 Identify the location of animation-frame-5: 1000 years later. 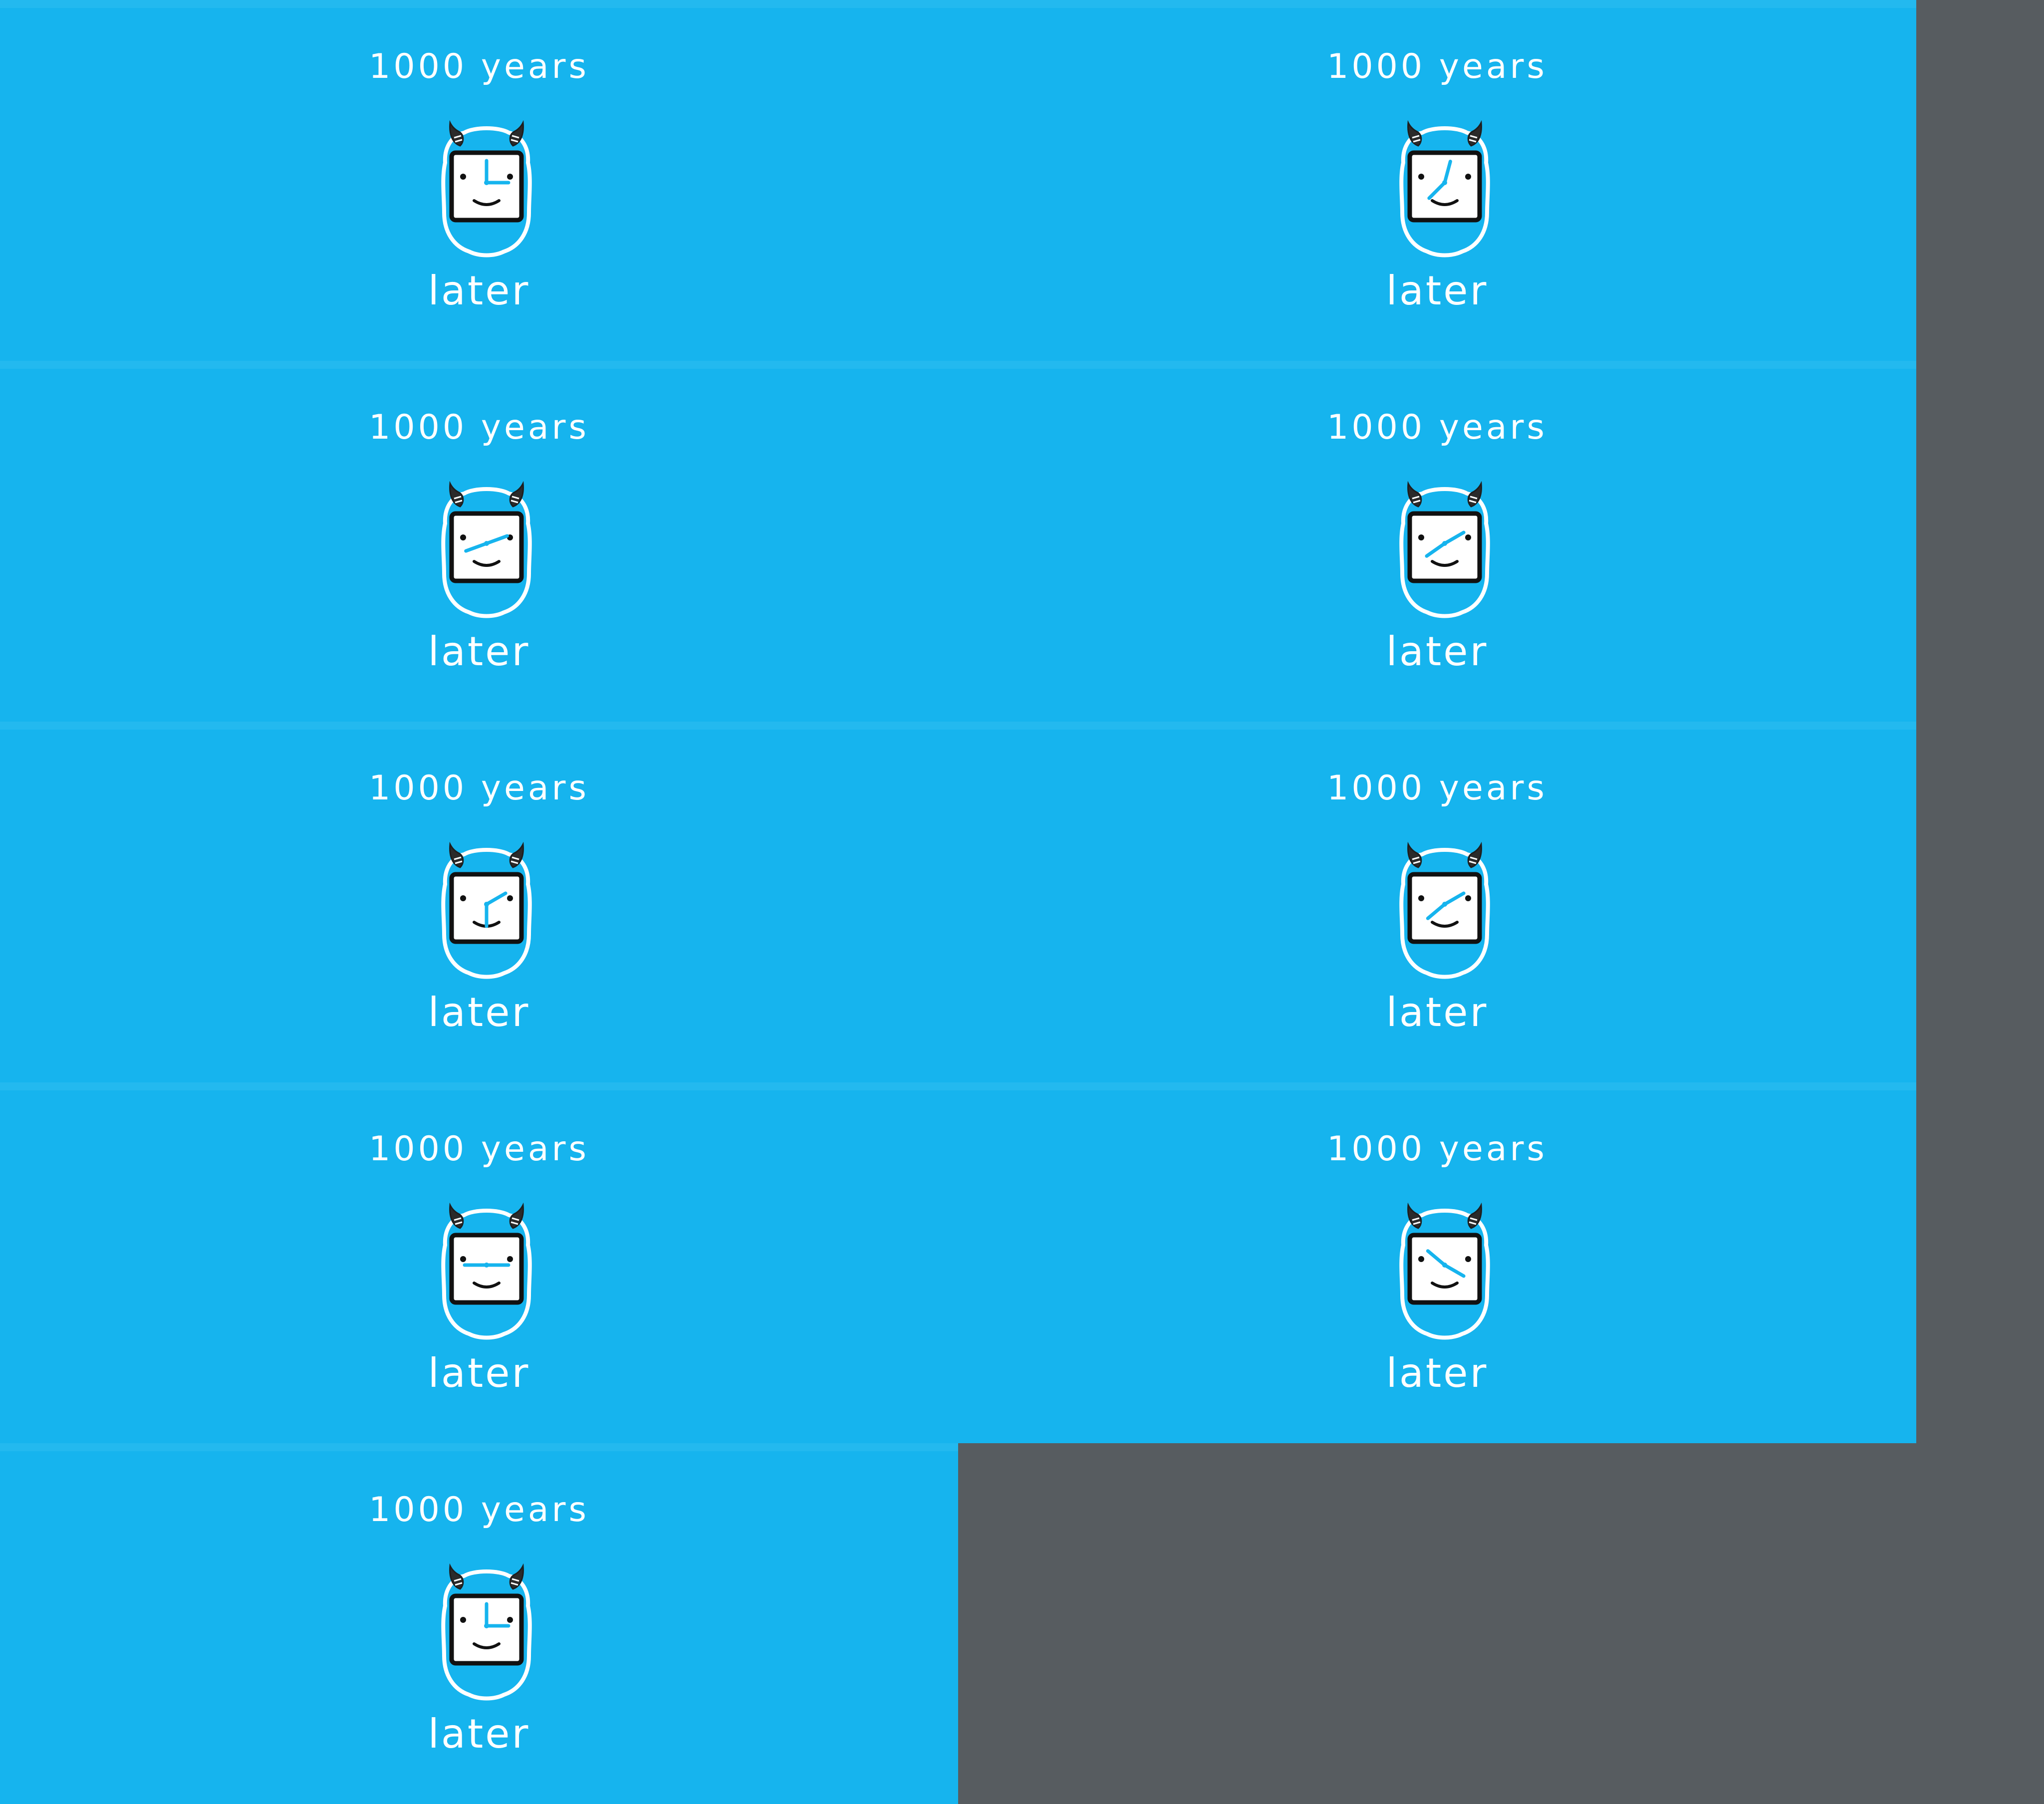
(479, 902).